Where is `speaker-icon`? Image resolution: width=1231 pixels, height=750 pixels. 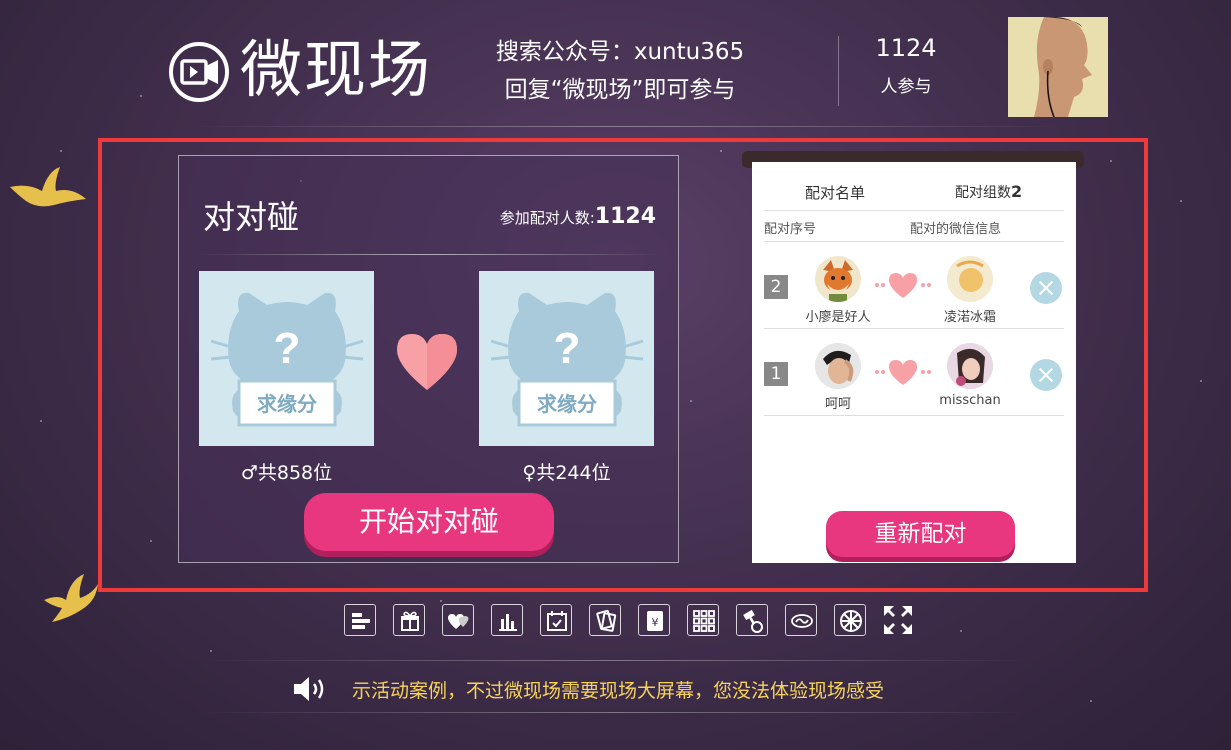
speaker-icon is located at coordinates (310, 689).